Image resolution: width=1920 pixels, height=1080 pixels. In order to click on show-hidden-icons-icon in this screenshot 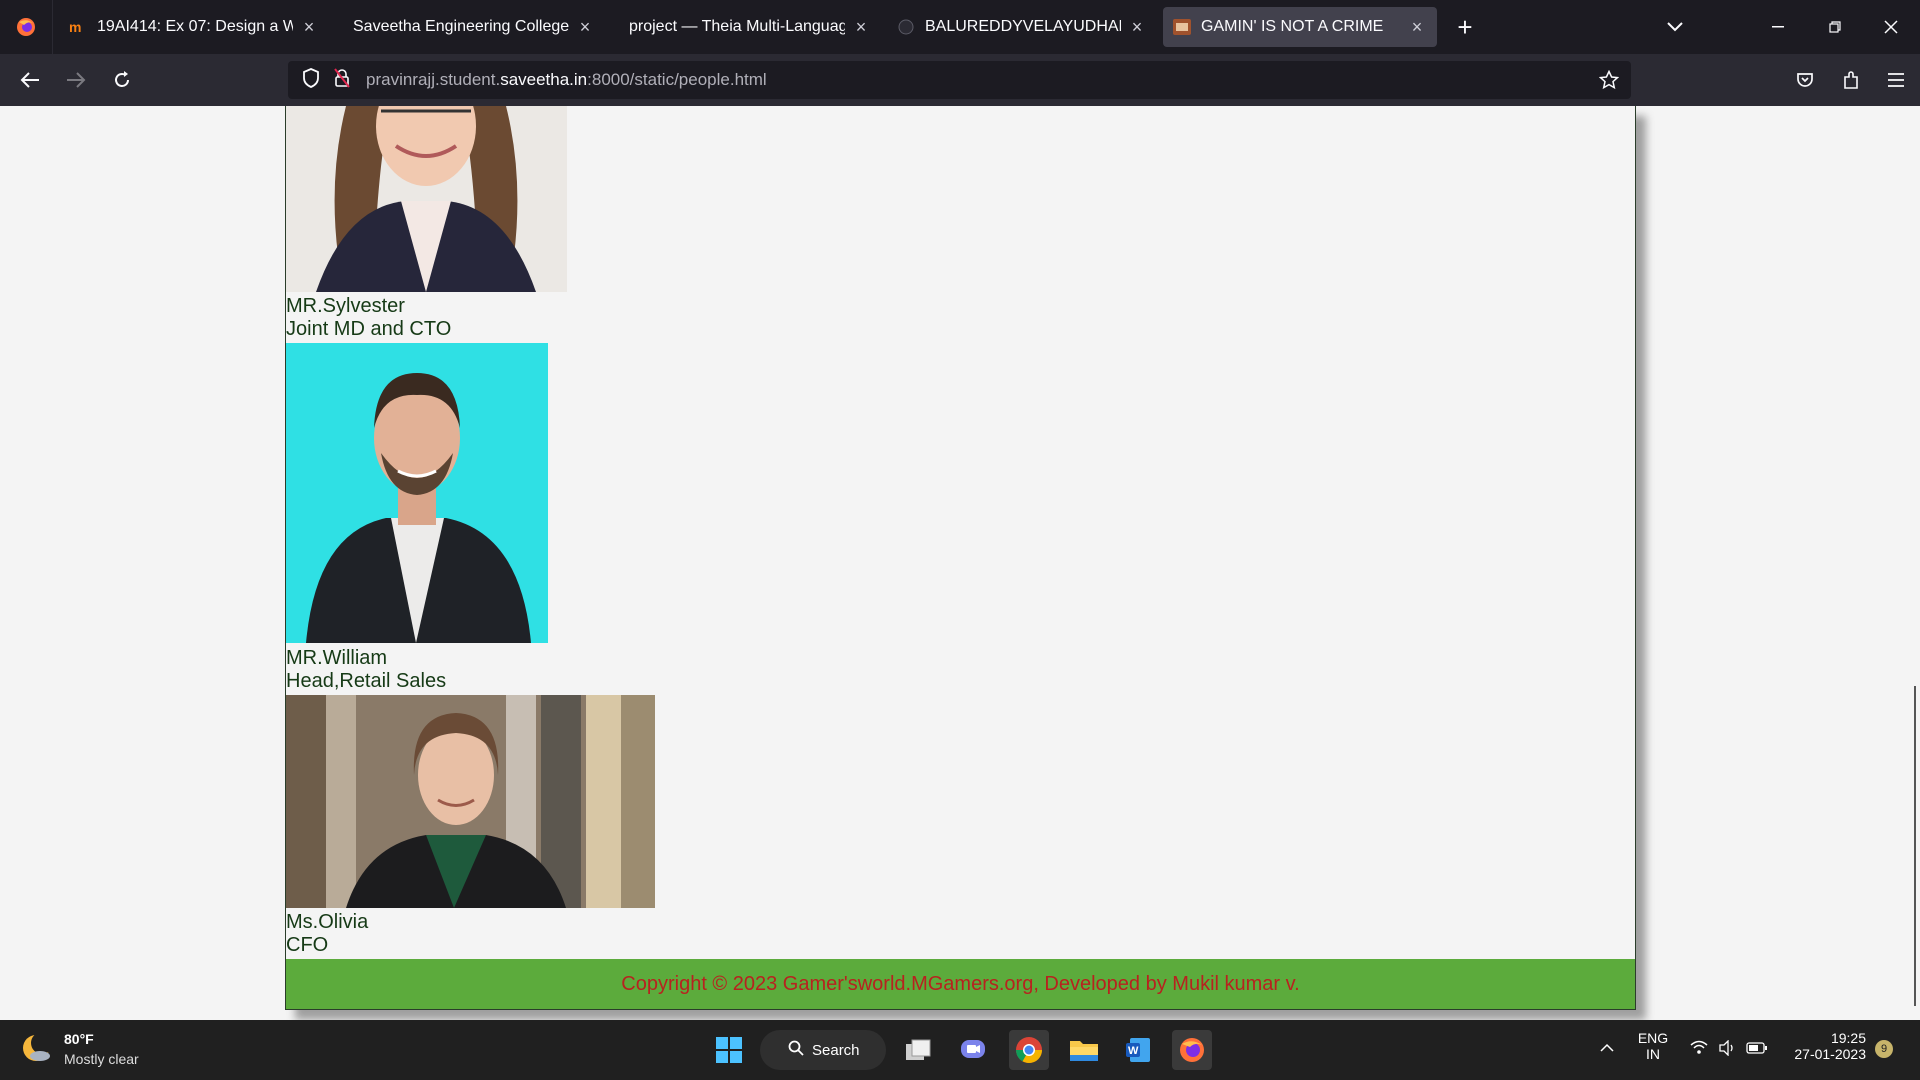, I will do `click(1607, 1049)`.